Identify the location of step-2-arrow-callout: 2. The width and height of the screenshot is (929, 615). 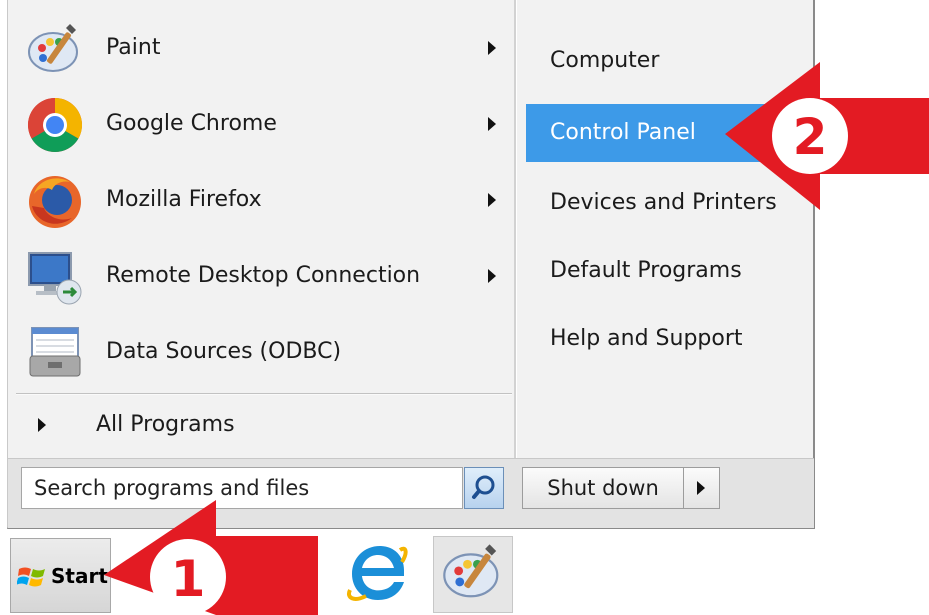
(827, 136).